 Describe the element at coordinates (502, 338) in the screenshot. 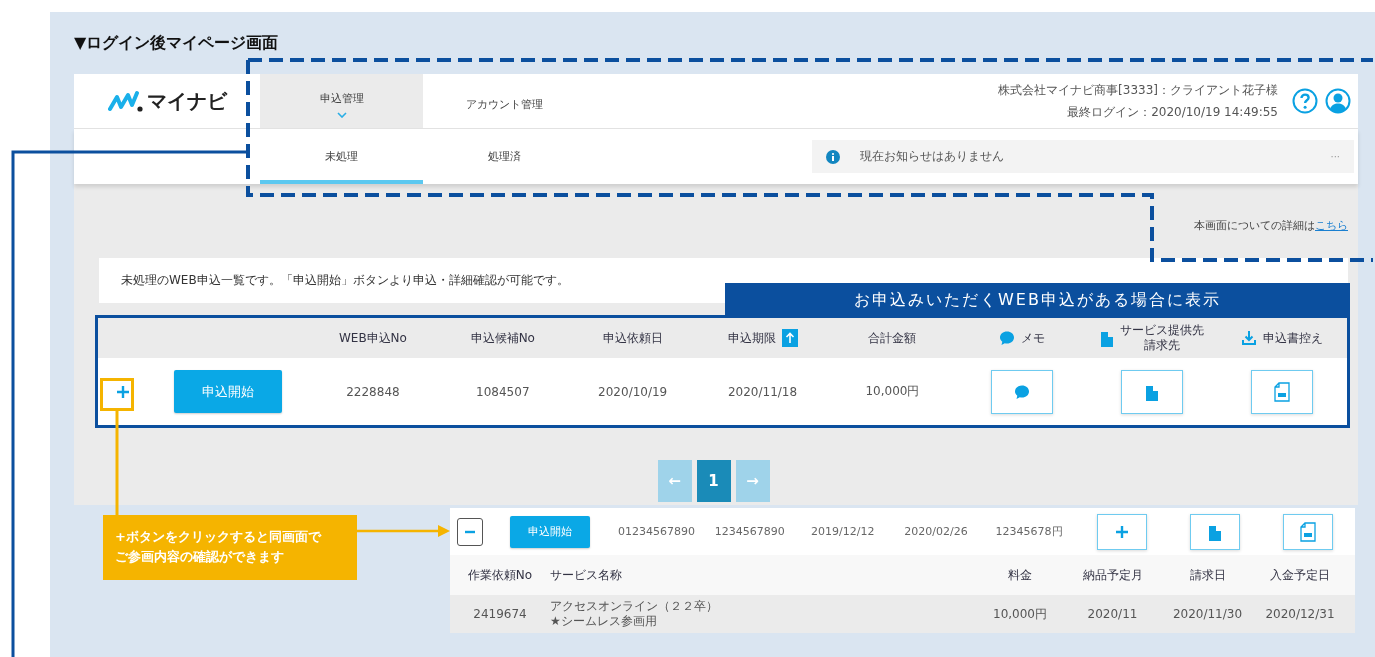

I see `column-header: 申込候補No` at that location.